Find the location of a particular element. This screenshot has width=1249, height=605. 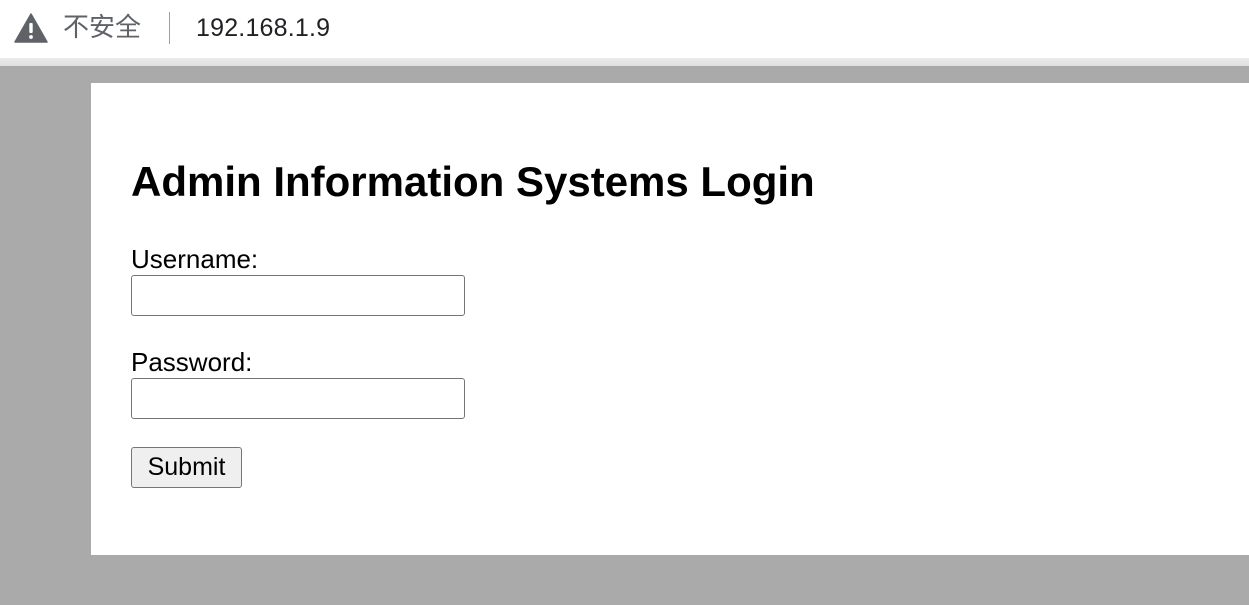

password-input is located at coordinates (298, 398).